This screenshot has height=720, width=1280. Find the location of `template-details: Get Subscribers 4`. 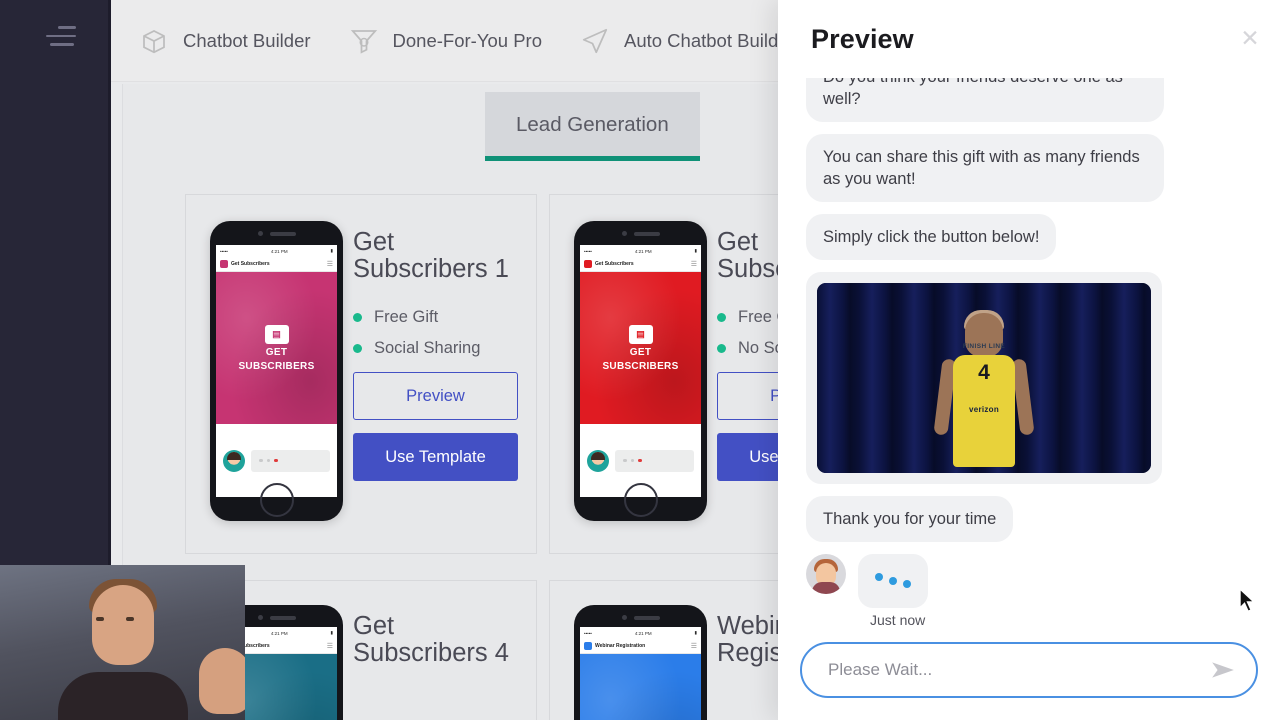

template-details: Get Subscribers 4 is located at coordinates (435, 662).